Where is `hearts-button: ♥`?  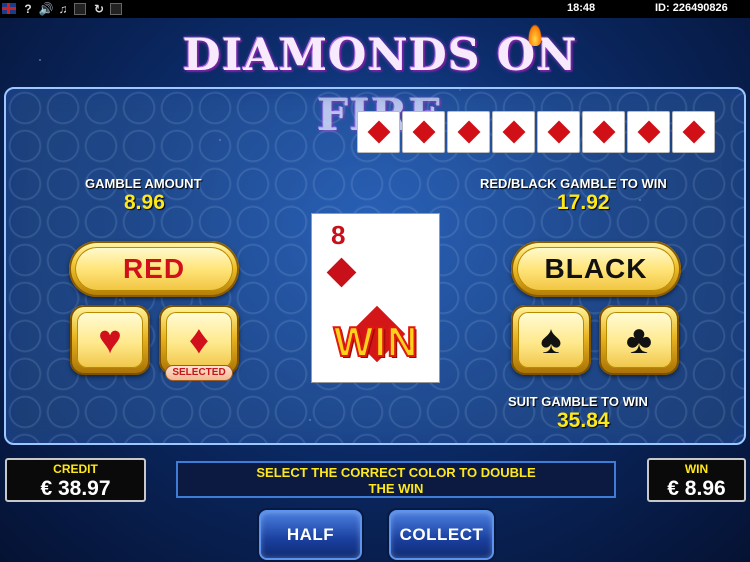
hearts-button: ♥ is located at coordinates (110, 340).